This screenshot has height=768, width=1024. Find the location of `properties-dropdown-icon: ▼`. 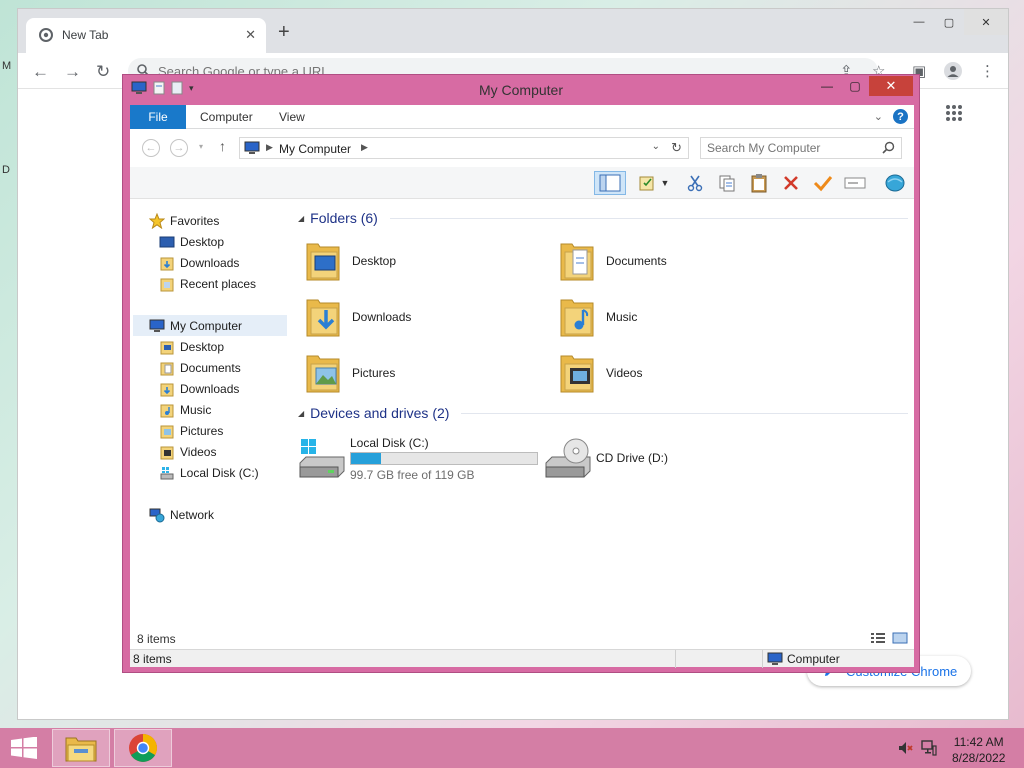

properties-dropdown-icon: ▼ is located at coordinates (665, 183).